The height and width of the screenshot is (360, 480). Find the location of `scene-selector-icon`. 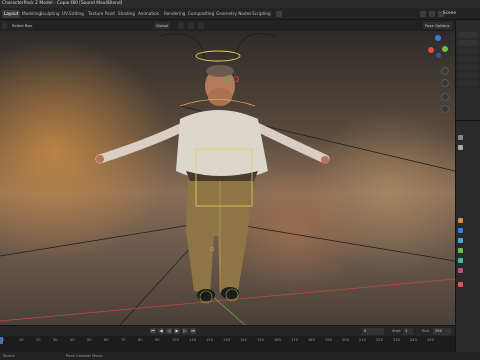

scene-selector-icon is located at coordinates (423, 14).